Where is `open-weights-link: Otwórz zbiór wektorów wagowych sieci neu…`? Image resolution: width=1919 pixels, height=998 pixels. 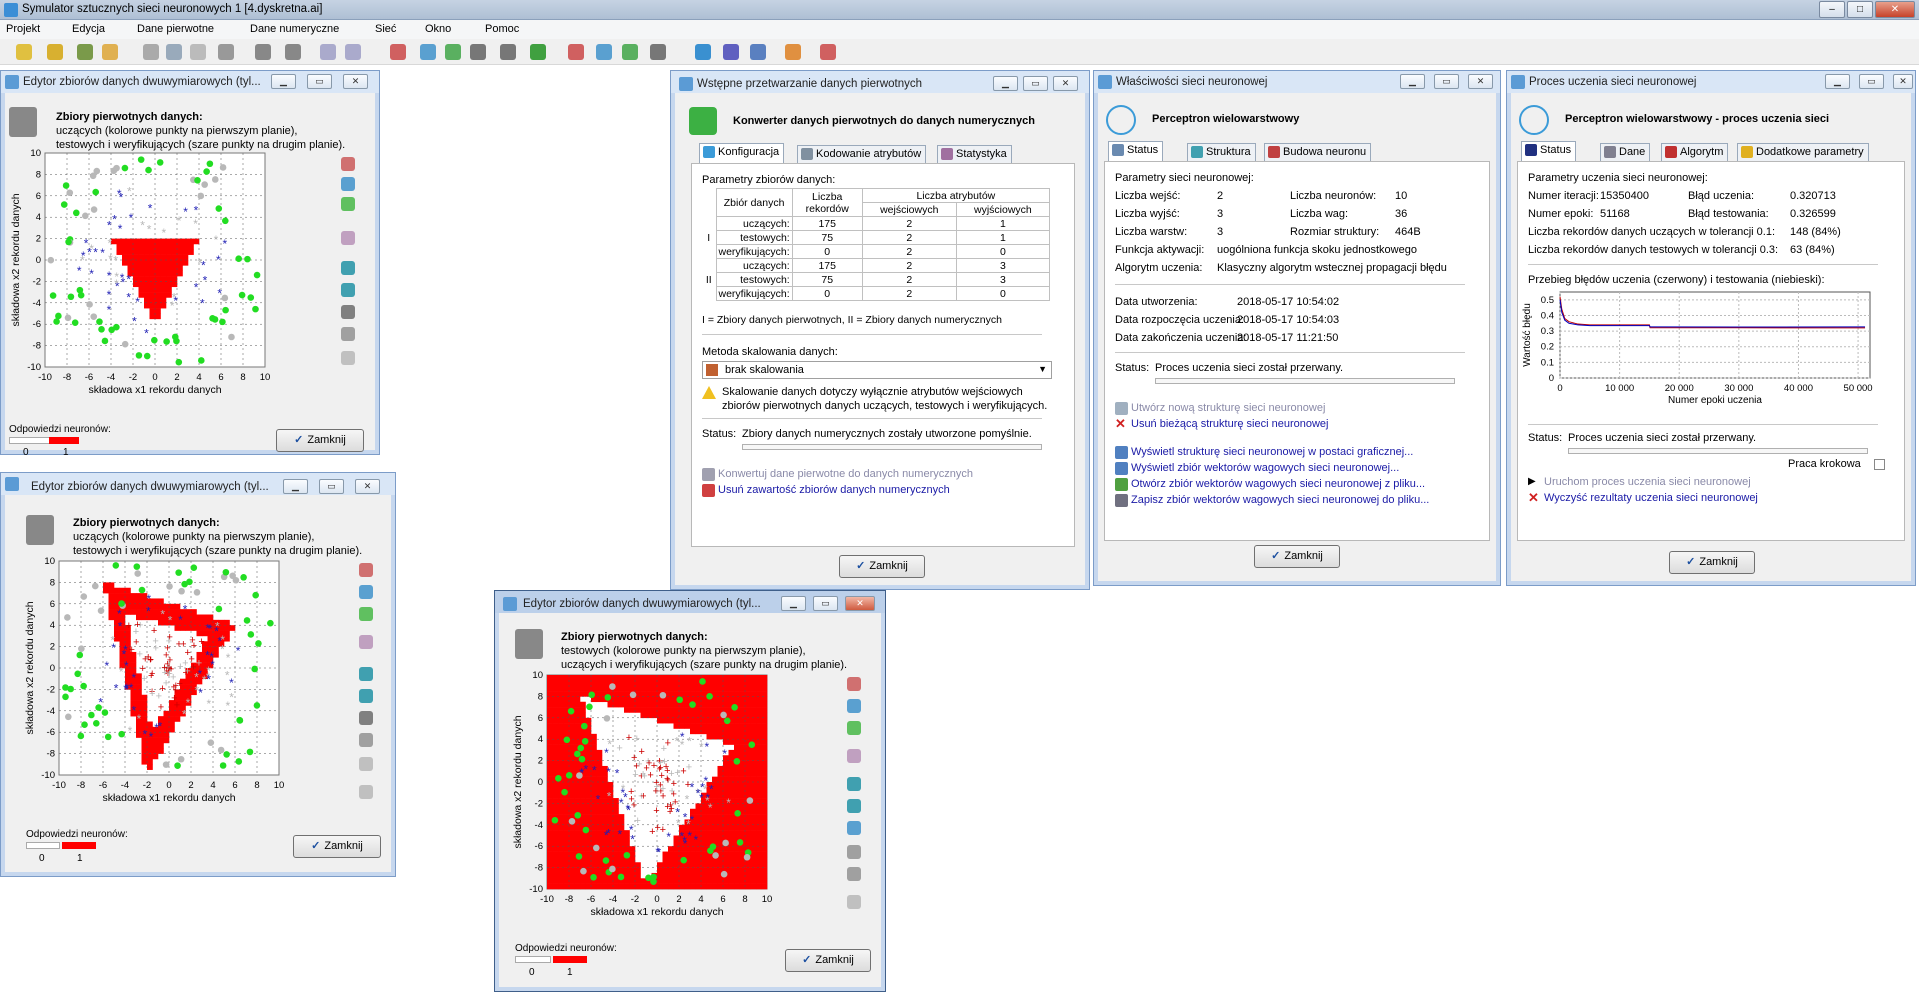 open-weights-link: Otwórz zbiór wektorów wagowych sieci neu… is located at coordinates (1278, 484).